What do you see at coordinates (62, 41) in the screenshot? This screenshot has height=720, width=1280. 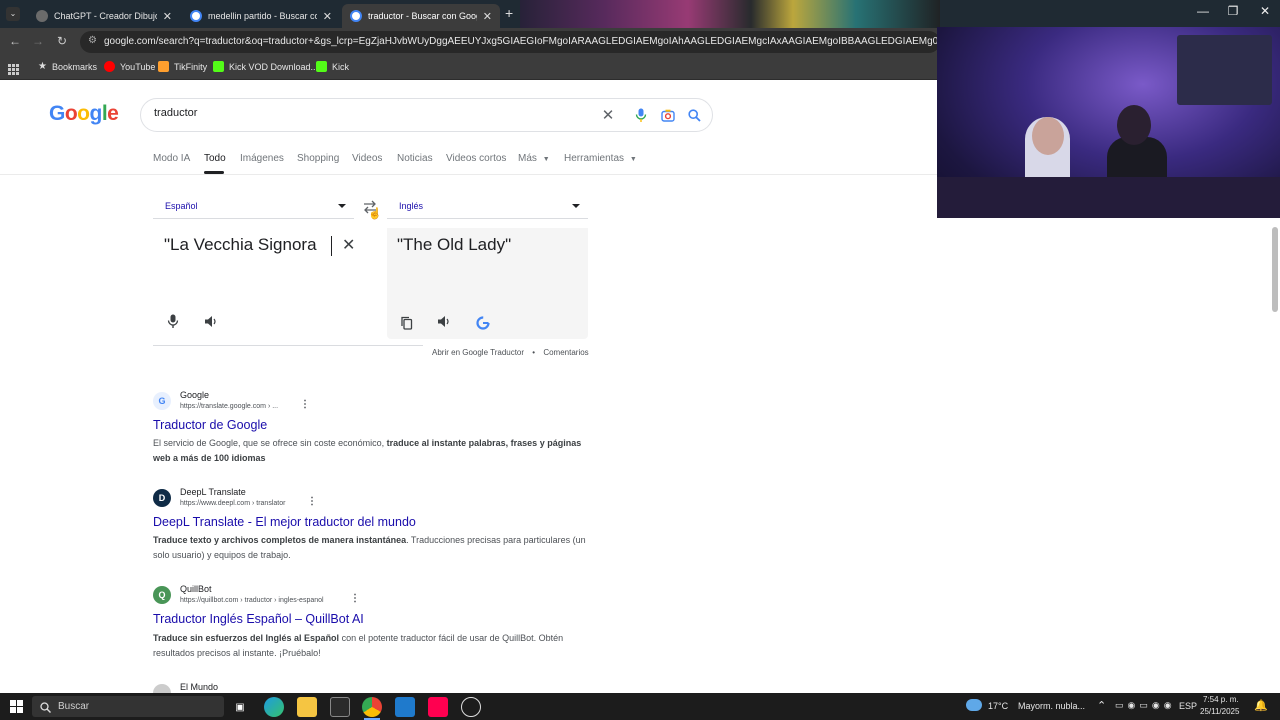 I see `reload-icon: ↻` at bounding box center [62, 41].